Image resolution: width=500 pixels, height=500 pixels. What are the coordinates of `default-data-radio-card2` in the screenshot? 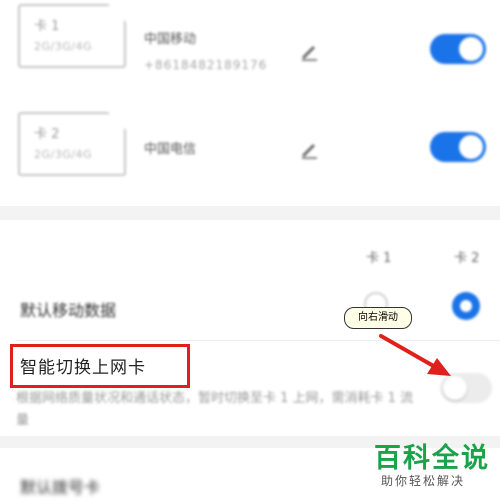 It's located at (466, 306).